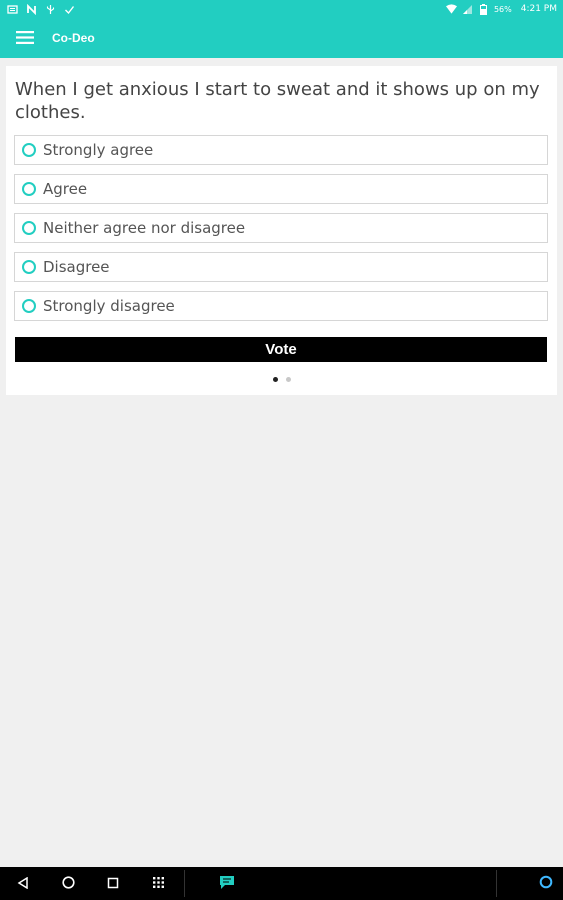 The image size is (563, 900). I want to click on hamburger-menu-icon, so click(25, 38).